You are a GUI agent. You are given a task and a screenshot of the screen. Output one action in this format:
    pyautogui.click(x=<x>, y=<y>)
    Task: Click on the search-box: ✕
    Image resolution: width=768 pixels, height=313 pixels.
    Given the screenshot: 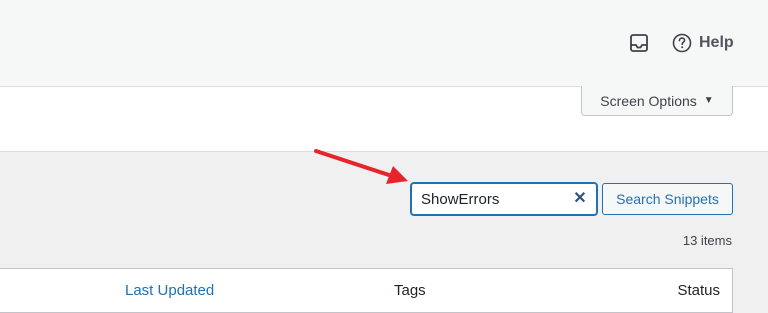 What is the action you would take?
    pyautogui.click(x=504, y=199)
    